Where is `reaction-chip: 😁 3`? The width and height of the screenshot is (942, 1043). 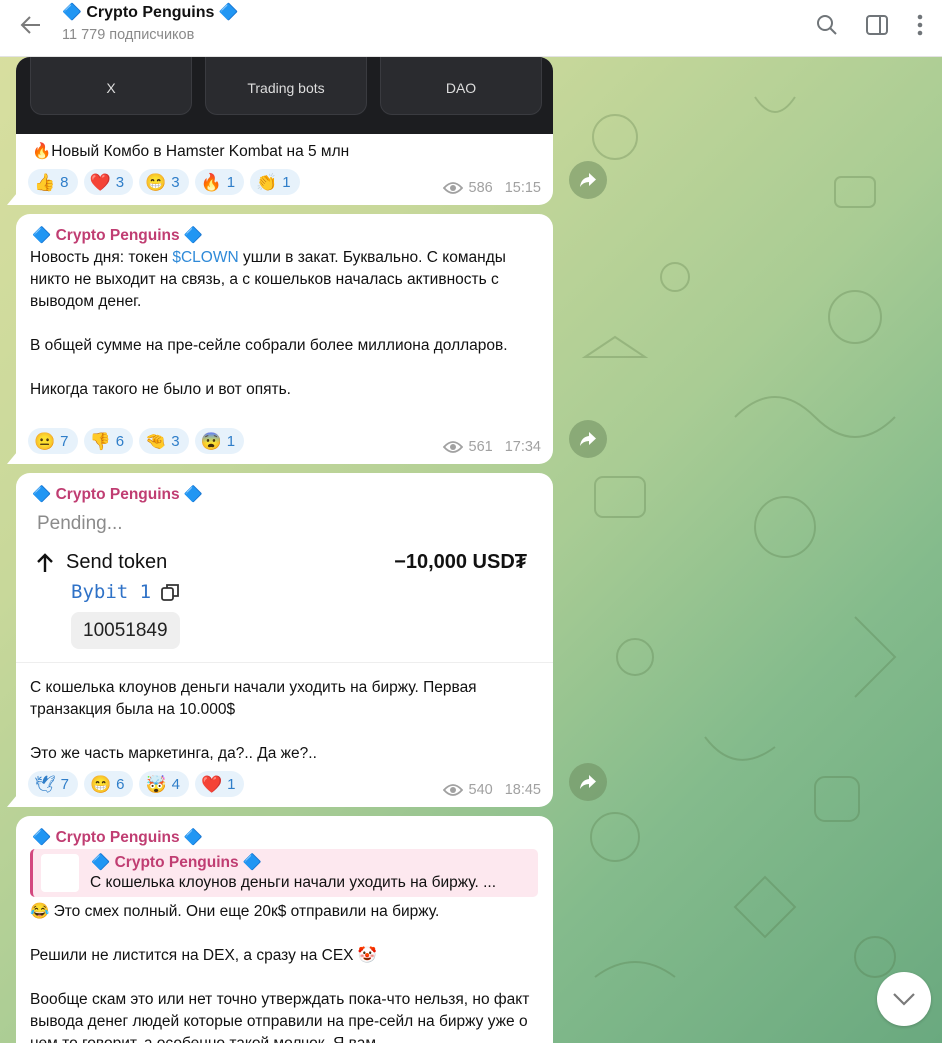 reaction-chip: 😁 3 is located at coordinates (164, 182).